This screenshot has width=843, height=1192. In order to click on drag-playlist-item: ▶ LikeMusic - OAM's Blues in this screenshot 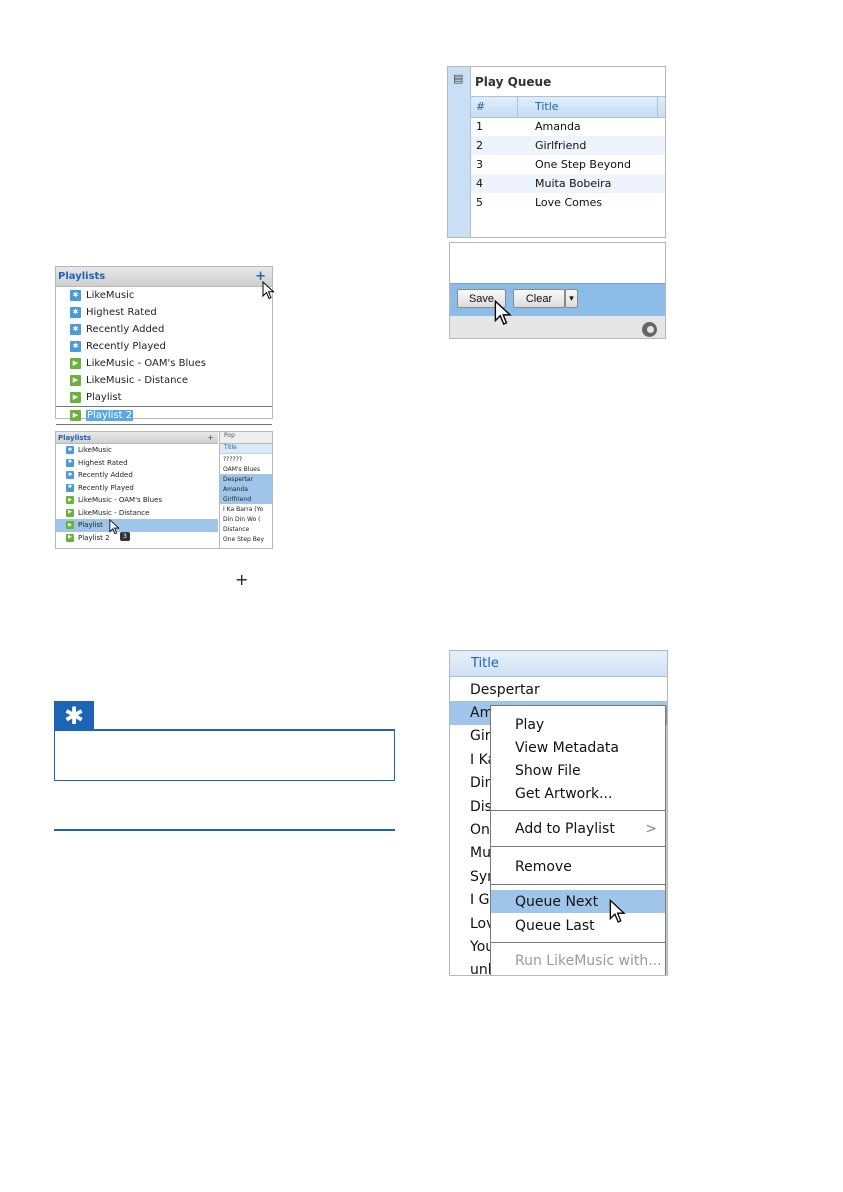, I will do `click(137, 500)`.